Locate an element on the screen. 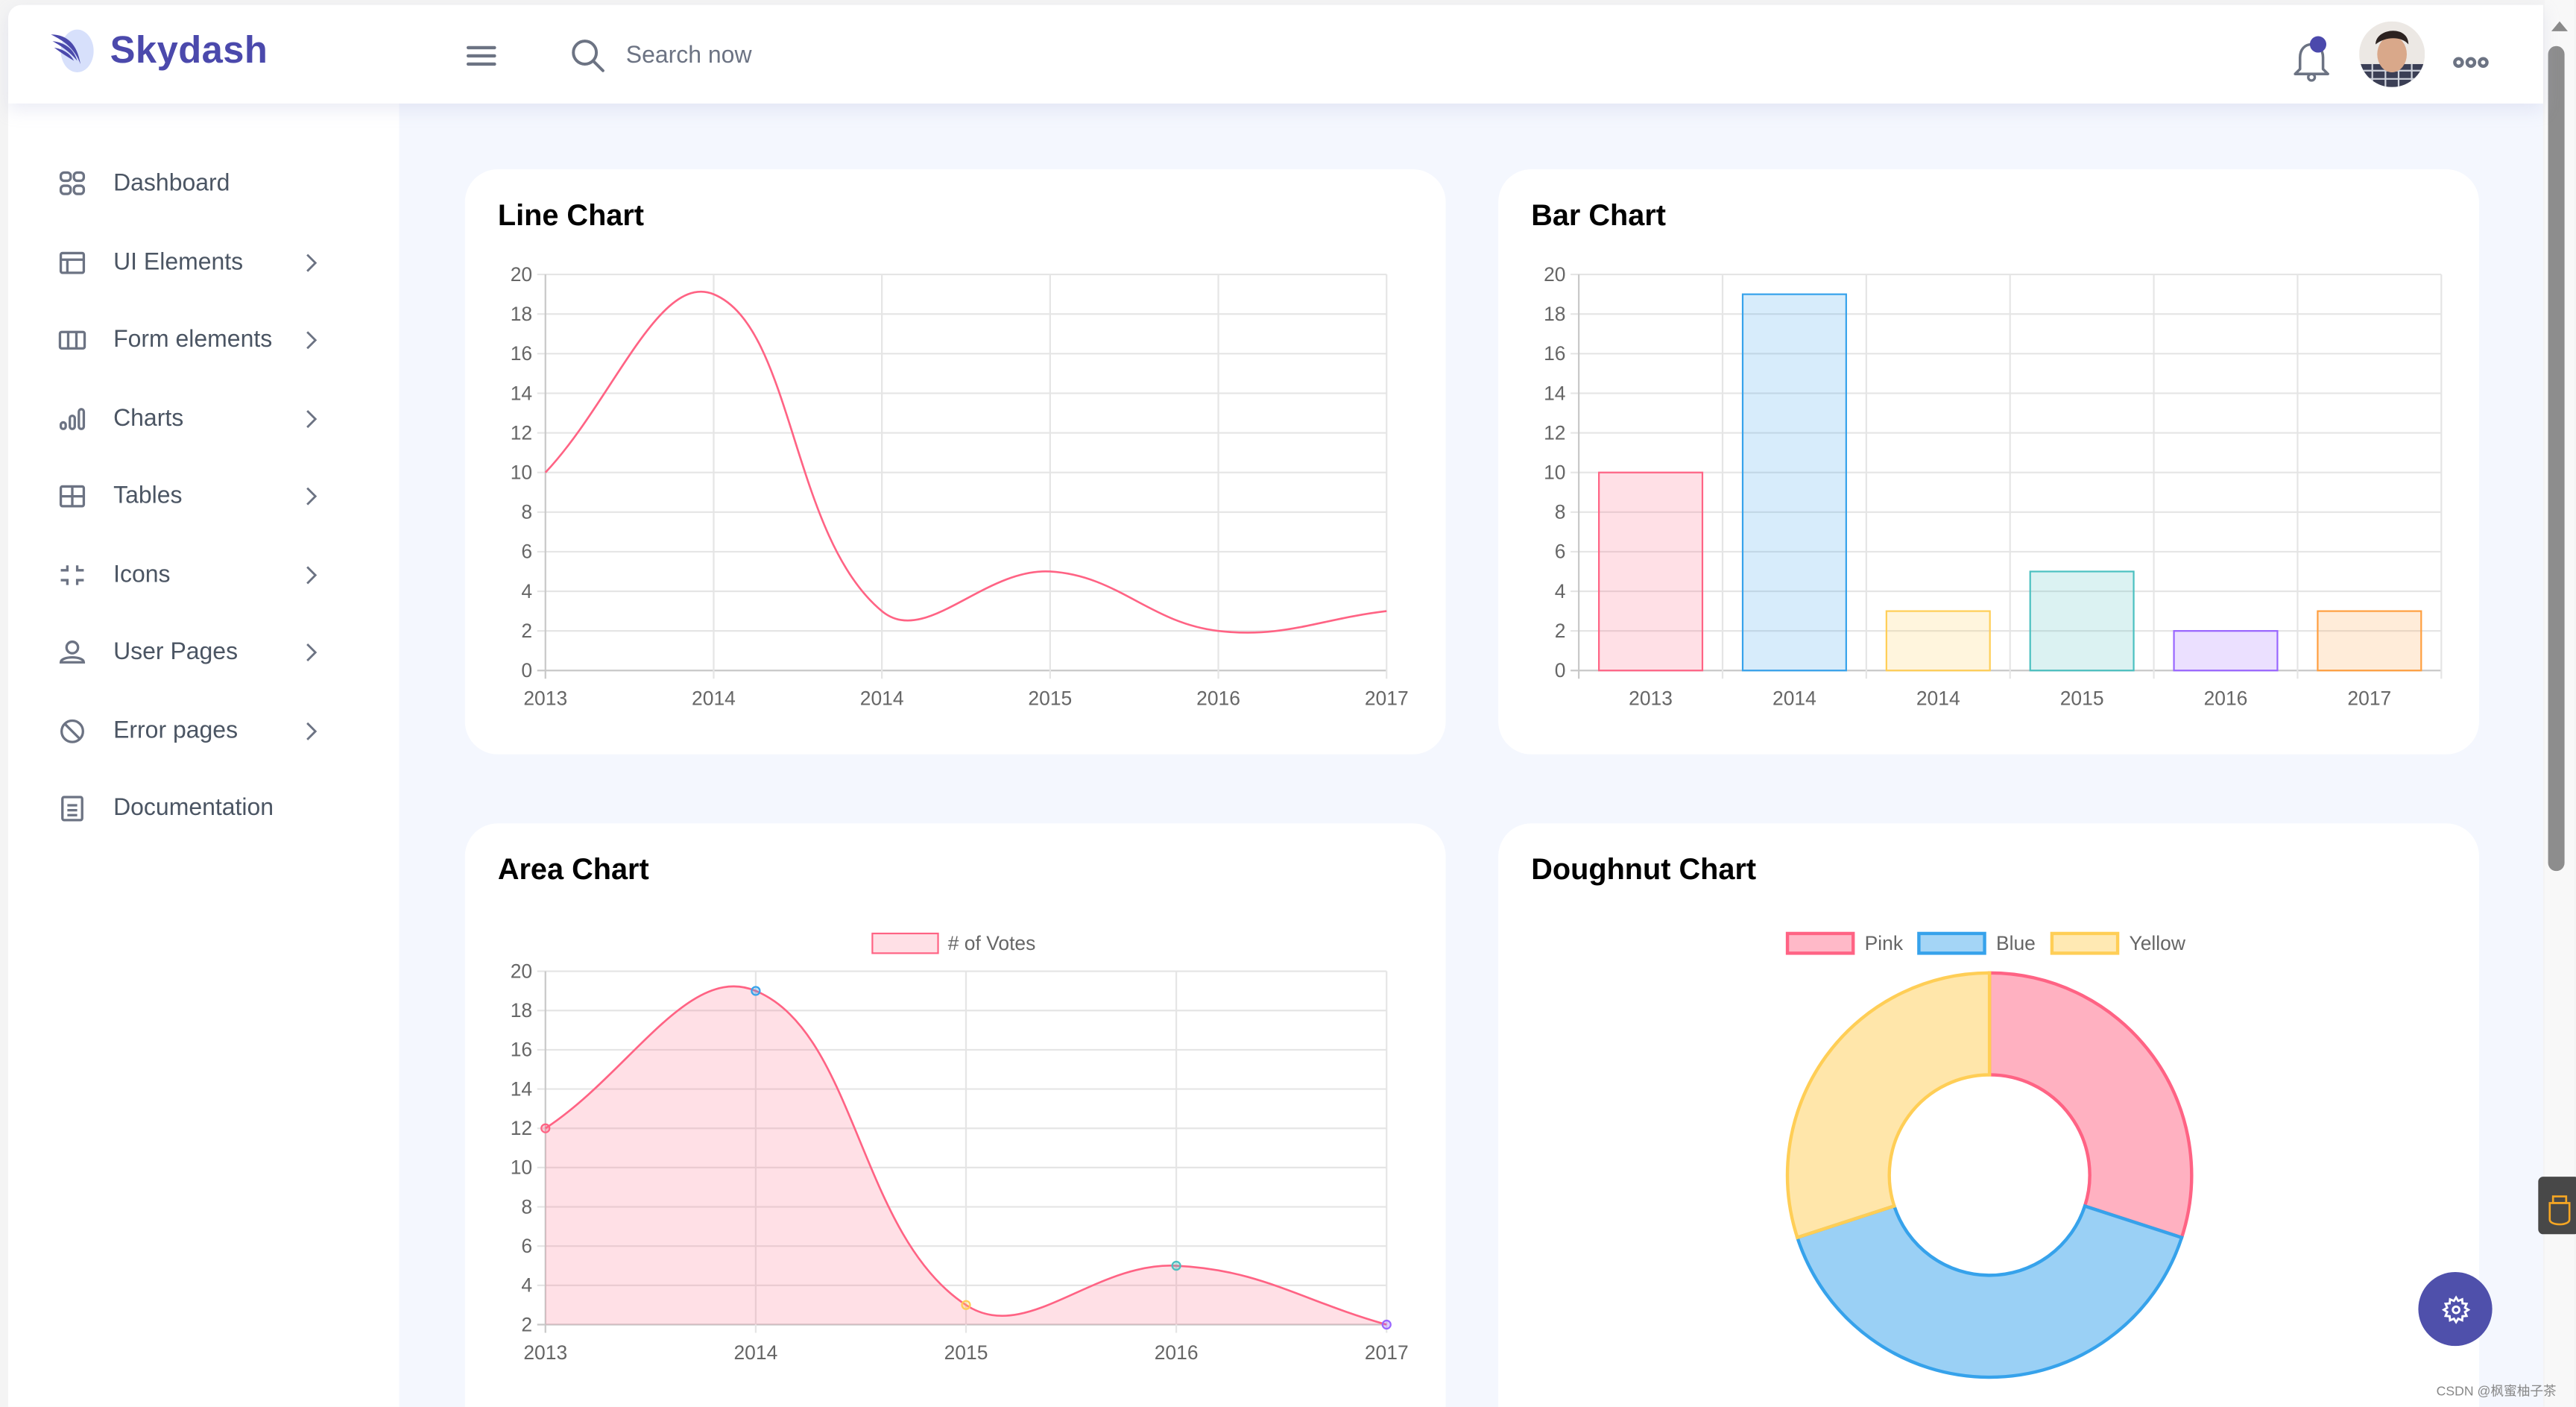  gear-icon is located at coordinates (2455, 1308).